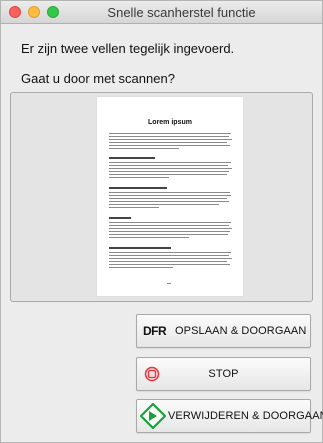 The height and width of the screenshot is (443, 323). I want to click on delete-and-continue-button: VERWIJDEREN & DOORGAAN, so click(229, 416).